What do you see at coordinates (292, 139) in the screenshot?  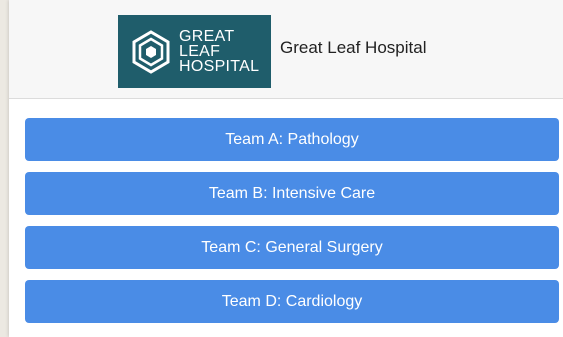 I see `team-a-button: Team A: Pathology` at bounding box center [292, 139].